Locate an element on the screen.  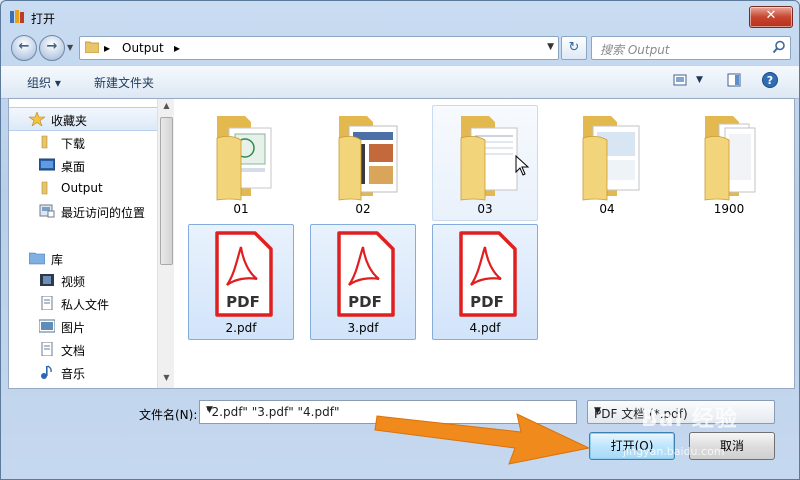
file-name-label: 03 is located at coordinates (485, 209).